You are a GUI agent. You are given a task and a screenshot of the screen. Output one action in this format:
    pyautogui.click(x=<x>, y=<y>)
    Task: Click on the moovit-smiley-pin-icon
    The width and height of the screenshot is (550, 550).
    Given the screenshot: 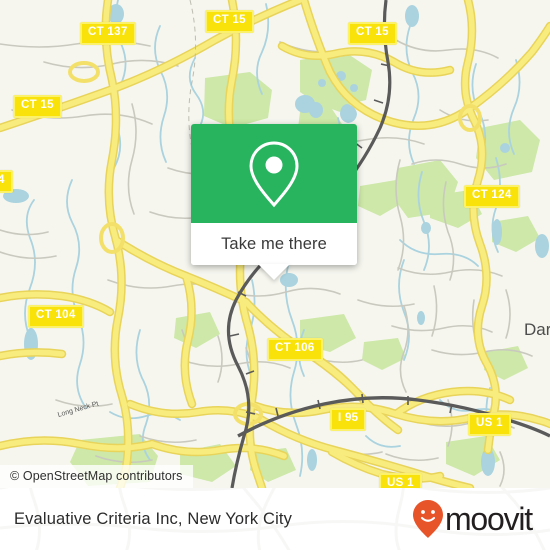 What is the action you would take?
    pyautogui.click(x=427, y=519)
    